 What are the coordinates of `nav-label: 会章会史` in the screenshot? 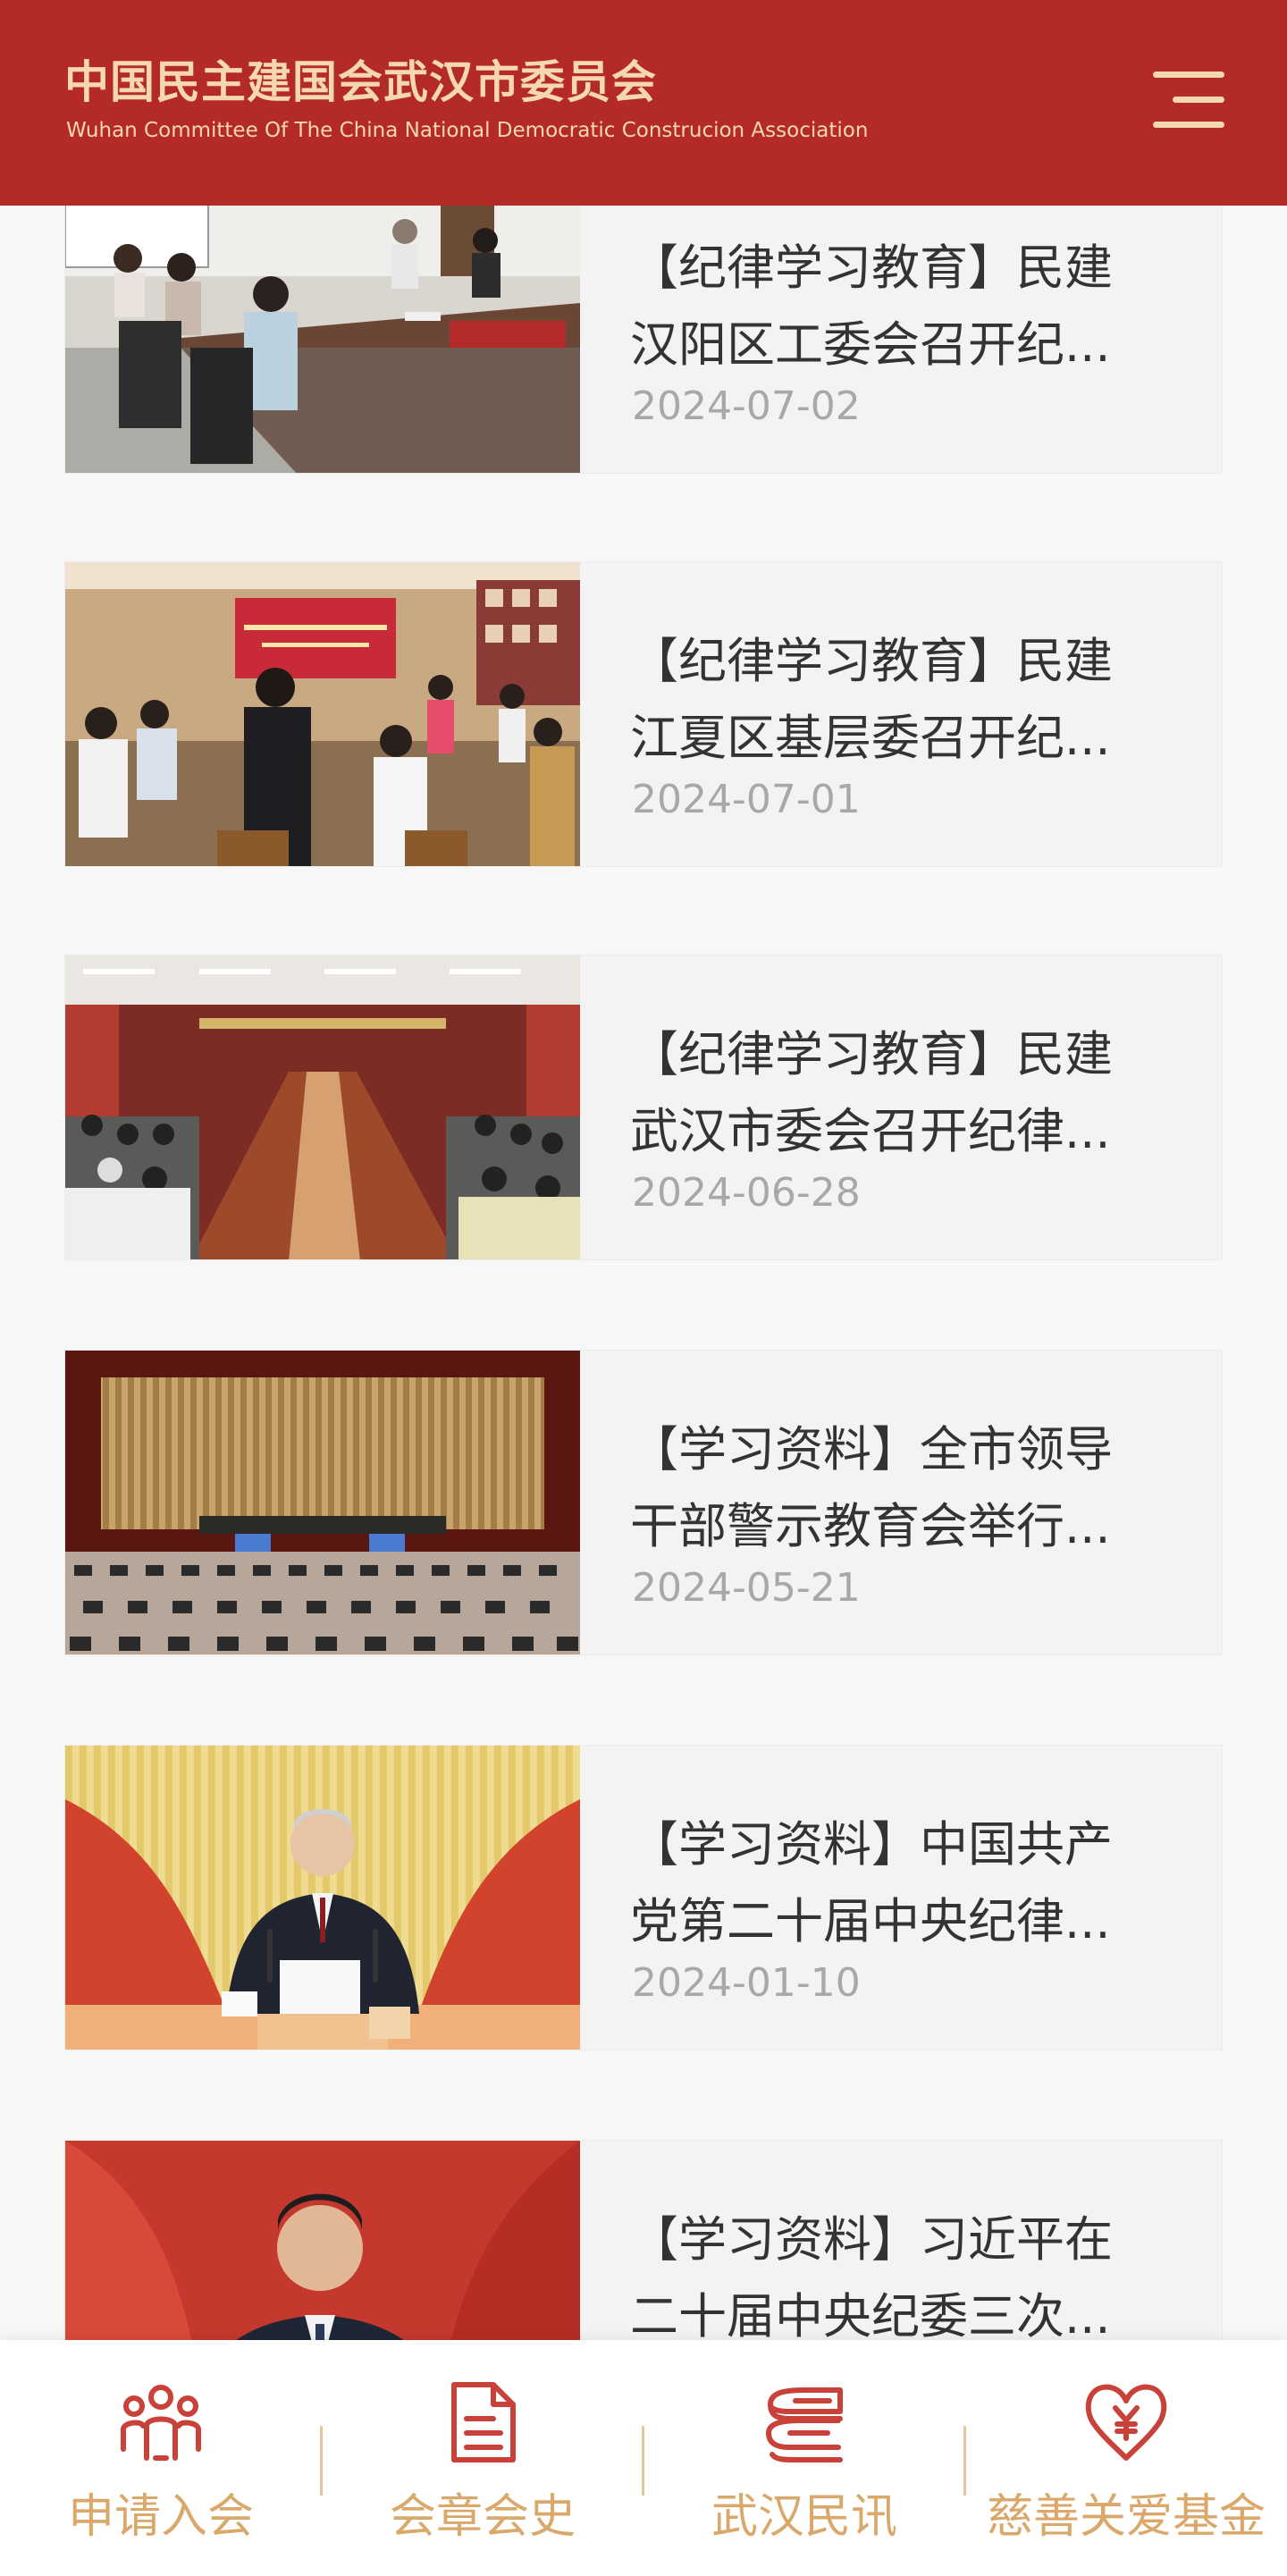 It's located at (483, 2517).